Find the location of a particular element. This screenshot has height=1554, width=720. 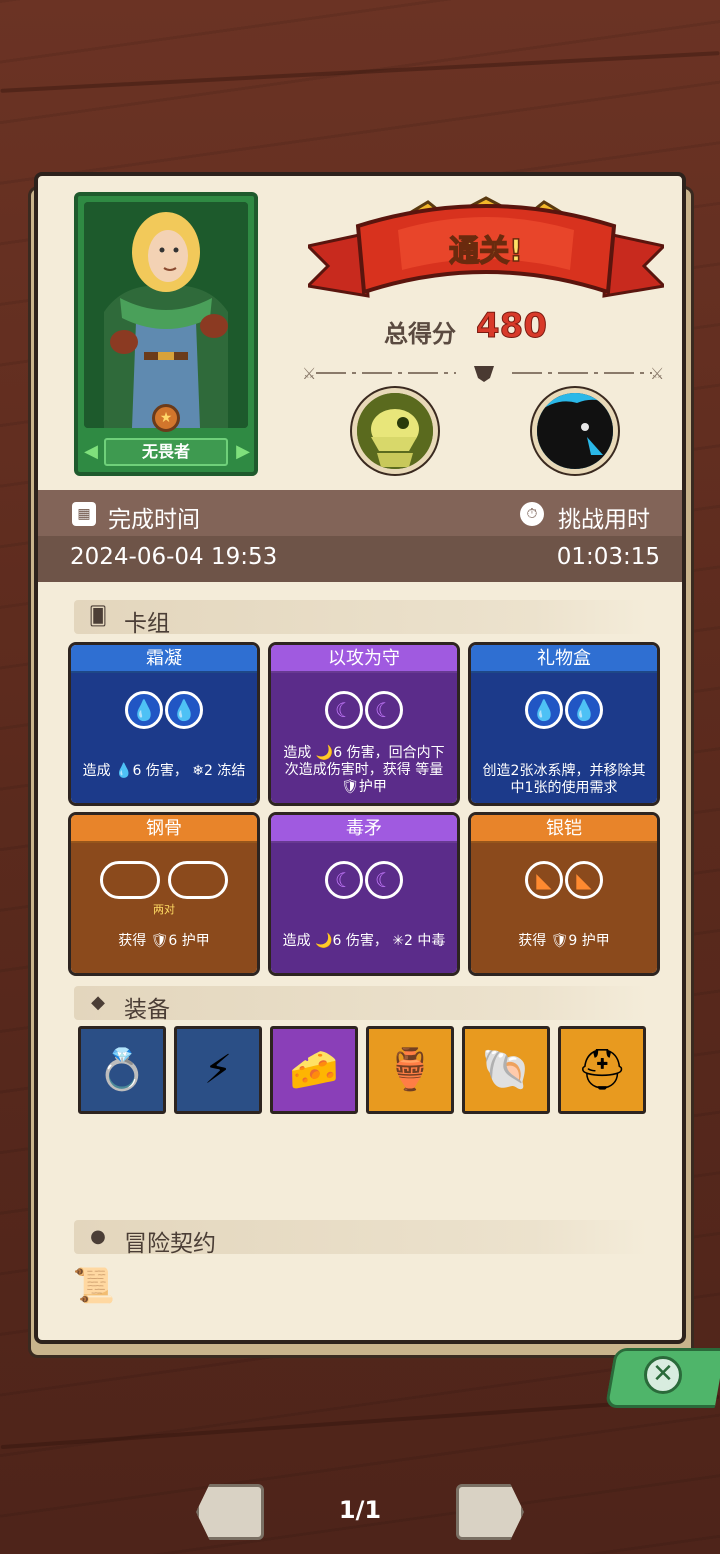

vase-icon: 🏺 is located at coordinates (410, 1070).